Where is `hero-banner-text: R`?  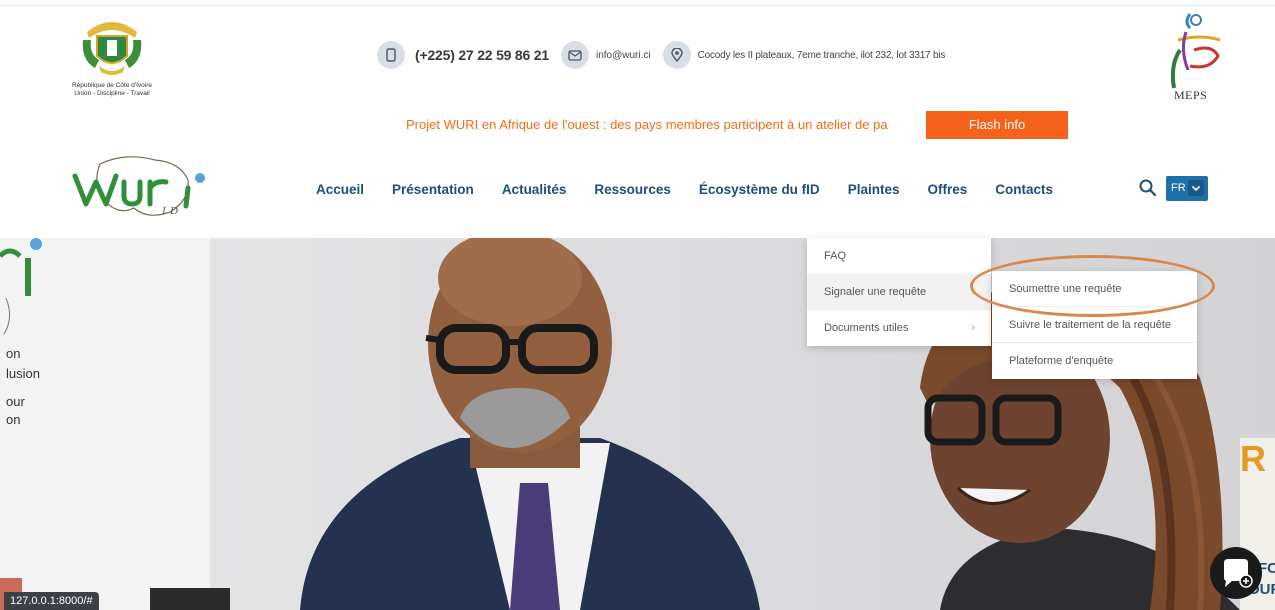 hero-banner-text: R is located at coordinates (1253, 458).